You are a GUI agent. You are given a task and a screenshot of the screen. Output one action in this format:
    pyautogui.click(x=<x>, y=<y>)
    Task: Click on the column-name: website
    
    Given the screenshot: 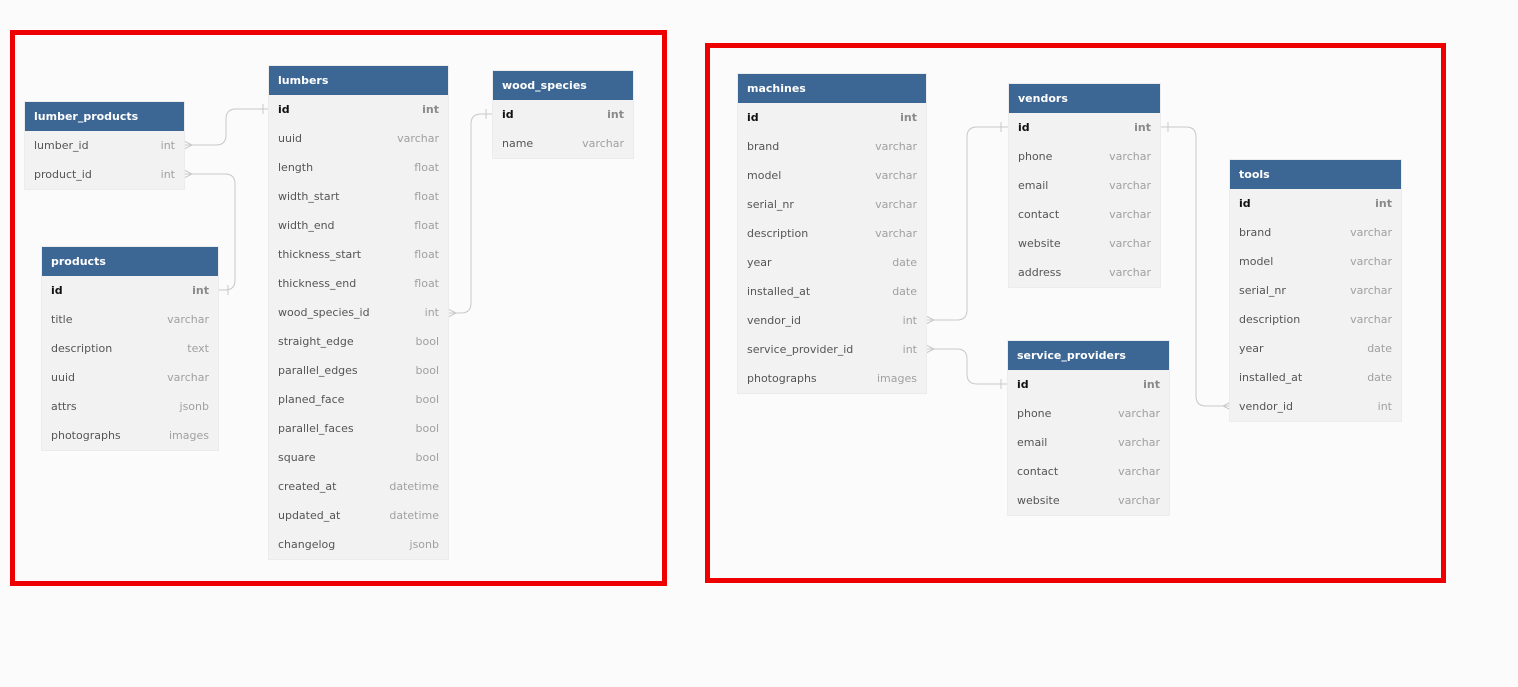 What is the action you would take?
    pyautogui.click(x=1038, y=500)
    